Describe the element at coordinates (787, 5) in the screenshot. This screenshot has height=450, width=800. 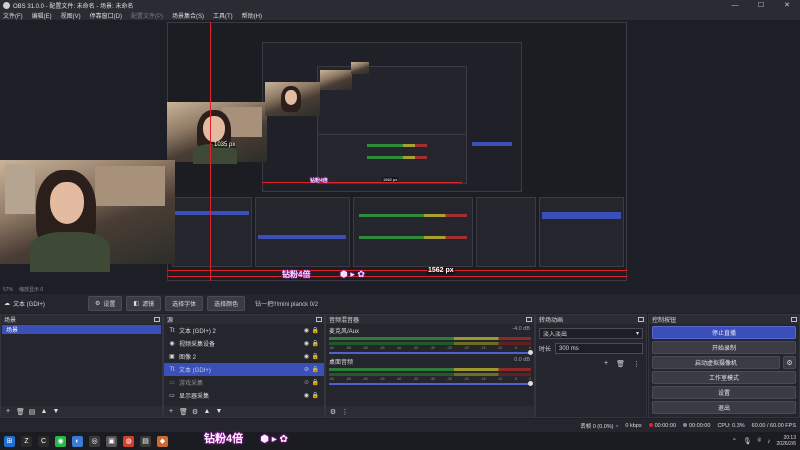
I see `close-button: ✕` at that location.